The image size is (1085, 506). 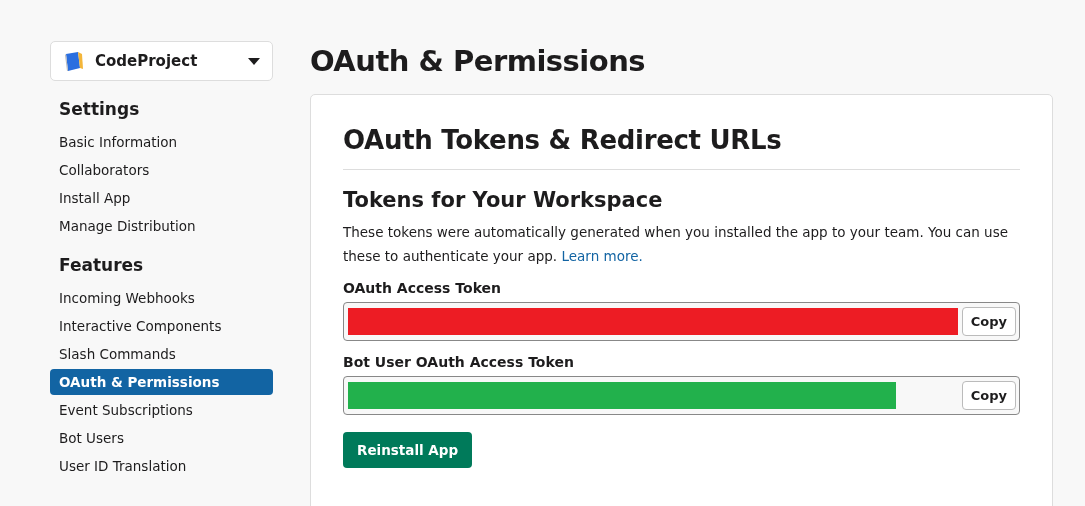 What do you see at coordinates (459, 362) in the screenshot?
I see `token-label: Bot User OAuth Access Token` at bounding box center [459, 362].